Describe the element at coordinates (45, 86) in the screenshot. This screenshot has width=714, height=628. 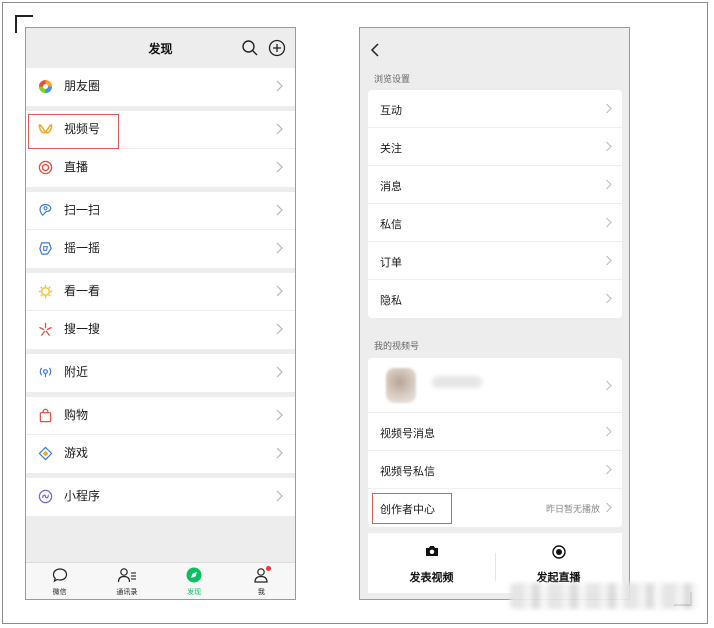
I see `moments-icon` at that location.